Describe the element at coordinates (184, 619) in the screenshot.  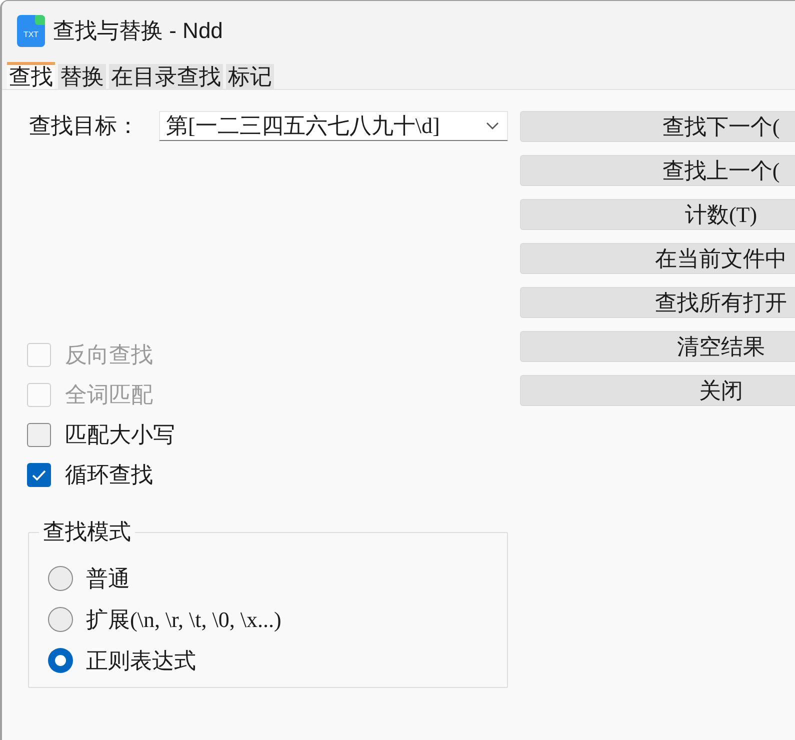
I see `radio-label: 扩展(\n, \r, \t, \0, \x...)` at that location.